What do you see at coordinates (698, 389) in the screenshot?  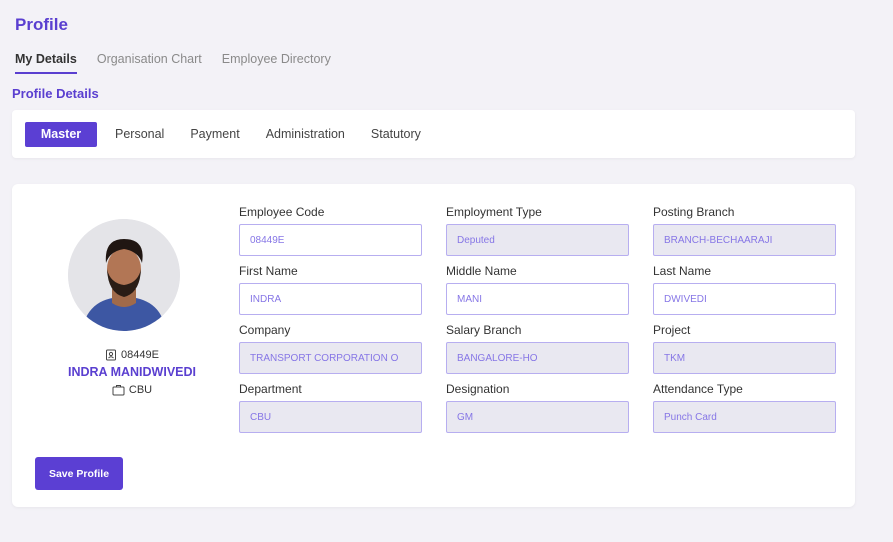 I see `field-label: Attendance Type` at bounding box center [698, 389].